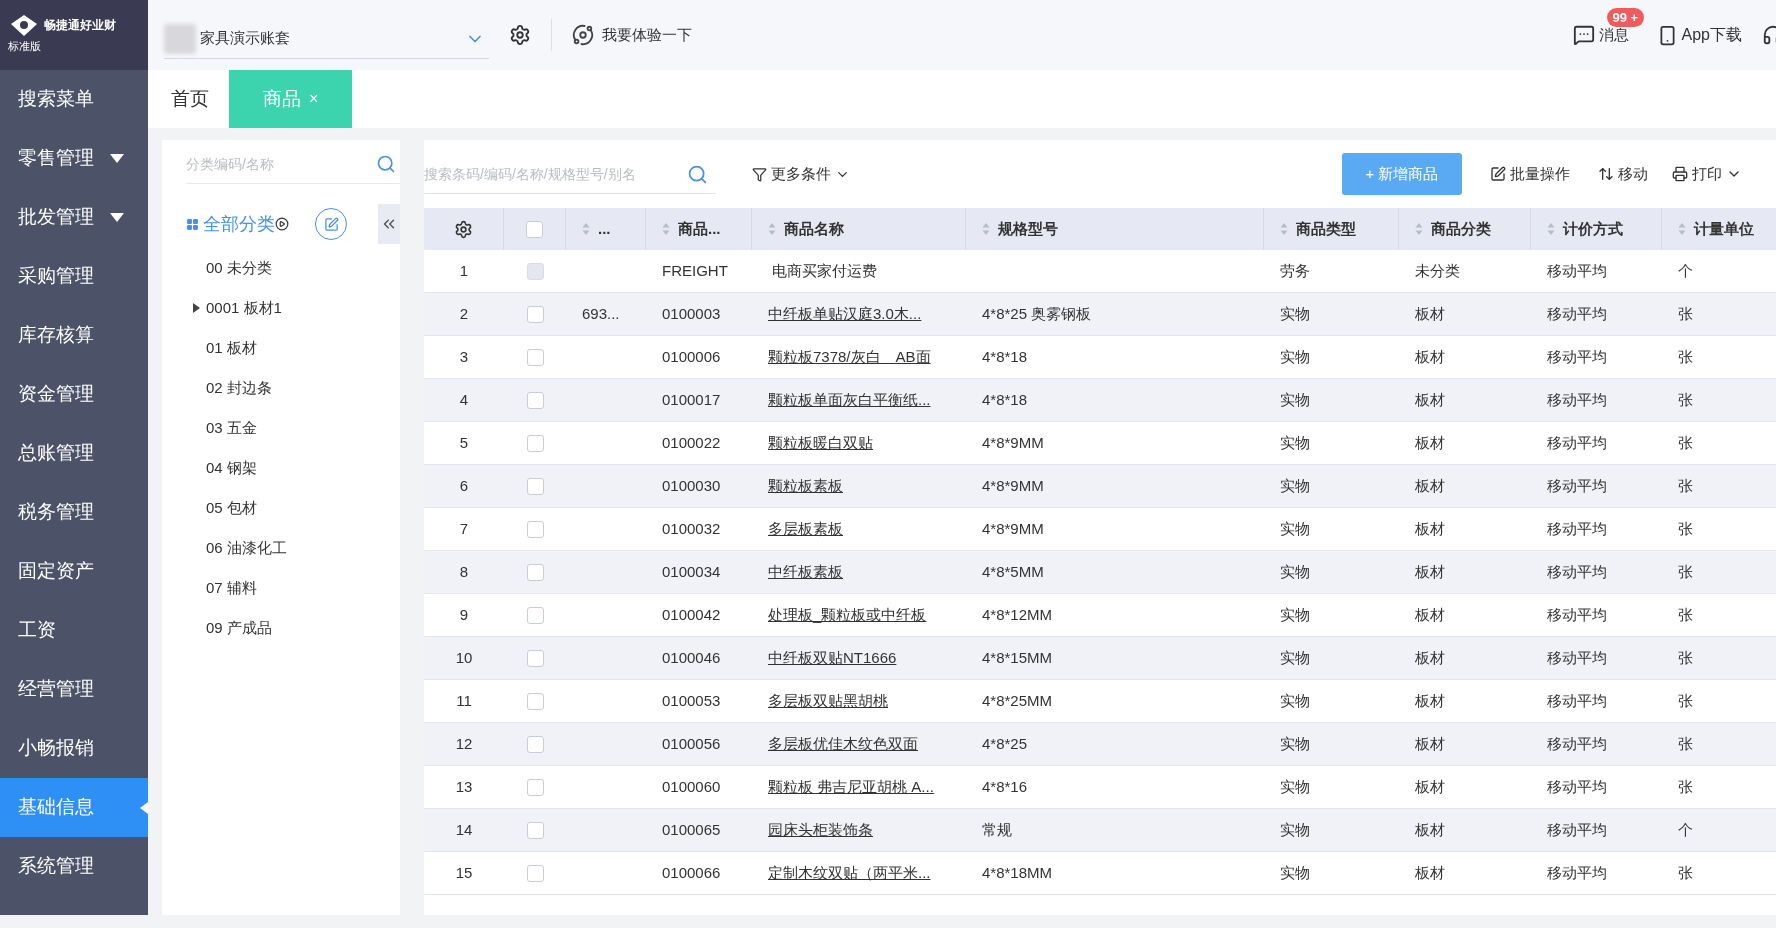 The width and height of the screenshot is (1776, 928). Describe the element at coordinates (231, 508) in the screenshot. I see `category-item: 05 包材` at that location.